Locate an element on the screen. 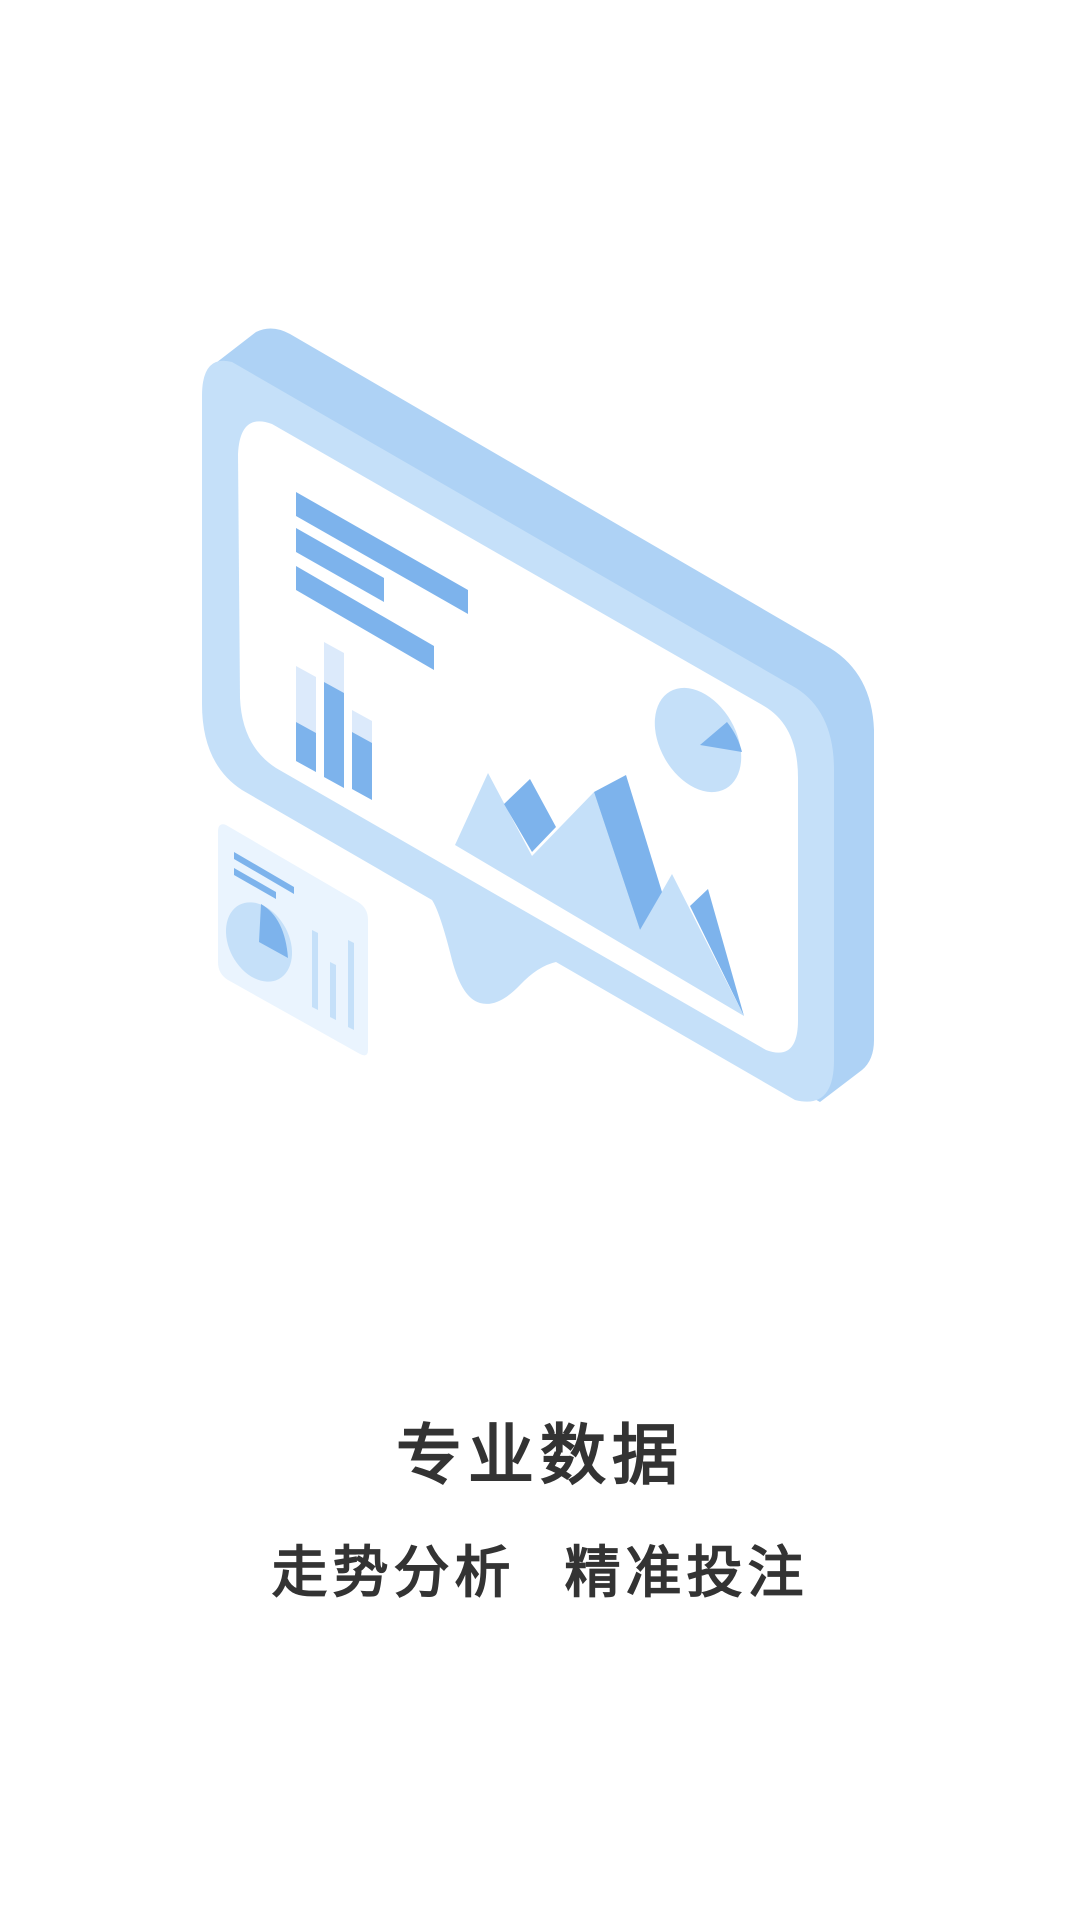 This screenshot has width=1080, height=1920. onboarding-title: 专业数据 is located at coordinates (540, 1455).